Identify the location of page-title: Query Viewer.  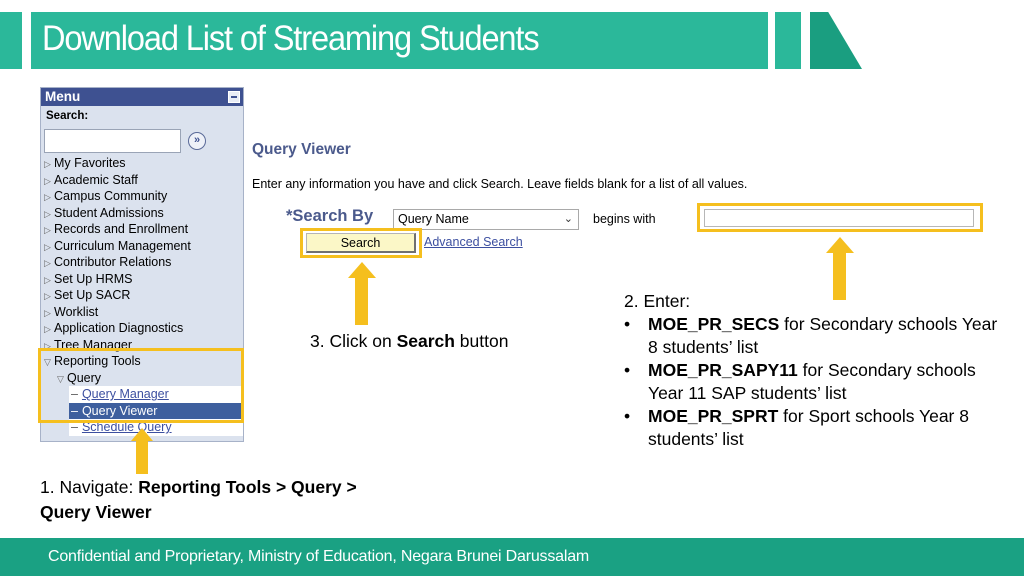
(301, 149).